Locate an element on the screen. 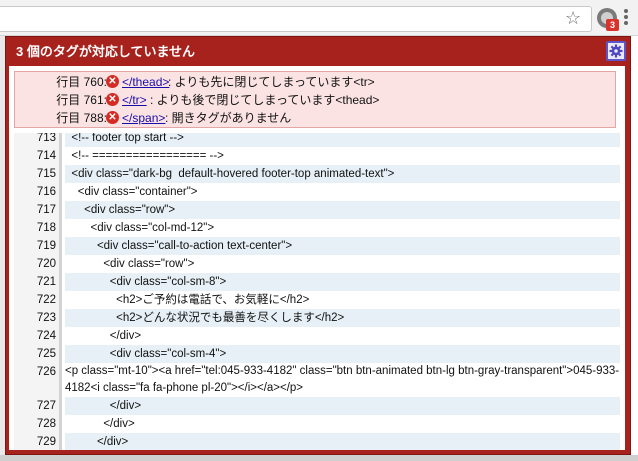 Image resolution: width=638 pixels, height=461 pixels. browser-toolbar: ☆ 3 is located at coordinates (319, 18).